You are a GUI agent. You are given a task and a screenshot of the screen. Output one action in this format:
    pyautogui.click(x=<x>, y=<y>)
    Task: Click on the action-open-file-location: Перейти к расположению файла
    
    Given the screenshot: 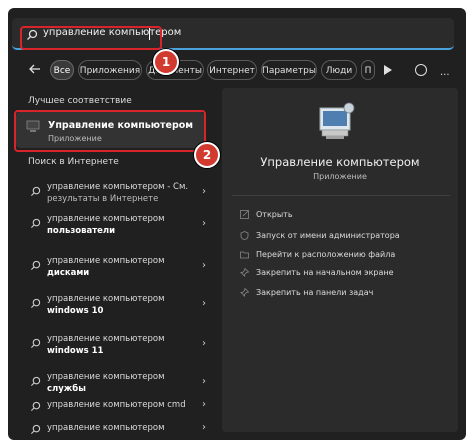 What is the action you would take?
    pyautogui.click(x=325, y=254)
    